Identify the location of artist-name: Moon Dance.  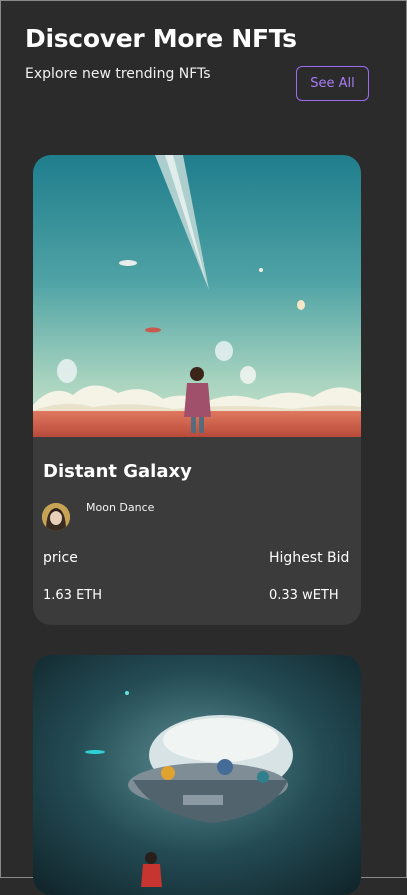
(120, 507).